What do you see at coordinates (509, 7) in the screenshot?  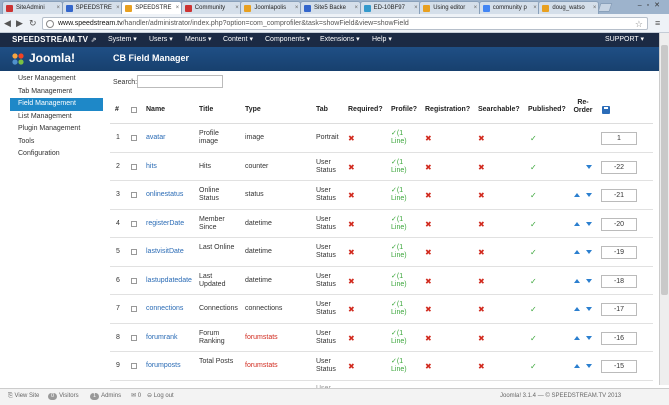 I see `browser-tab: community p ×` at bounding box center [509, 7].